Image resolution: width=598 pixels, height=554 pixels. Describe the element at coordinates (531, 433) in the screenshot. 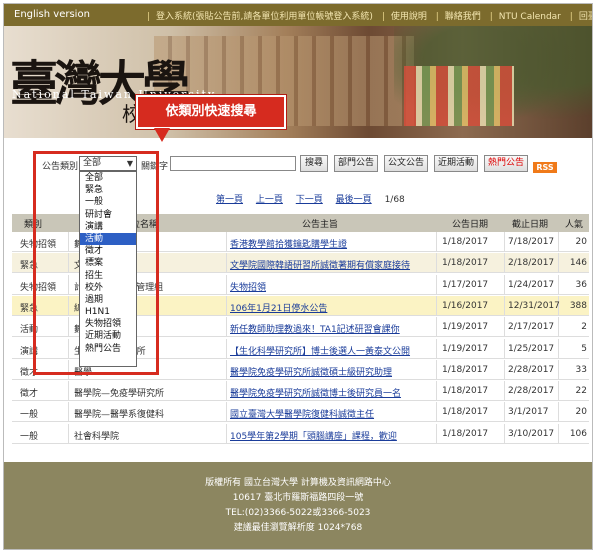

I see `cell-end: 3/10/2017` at that location.